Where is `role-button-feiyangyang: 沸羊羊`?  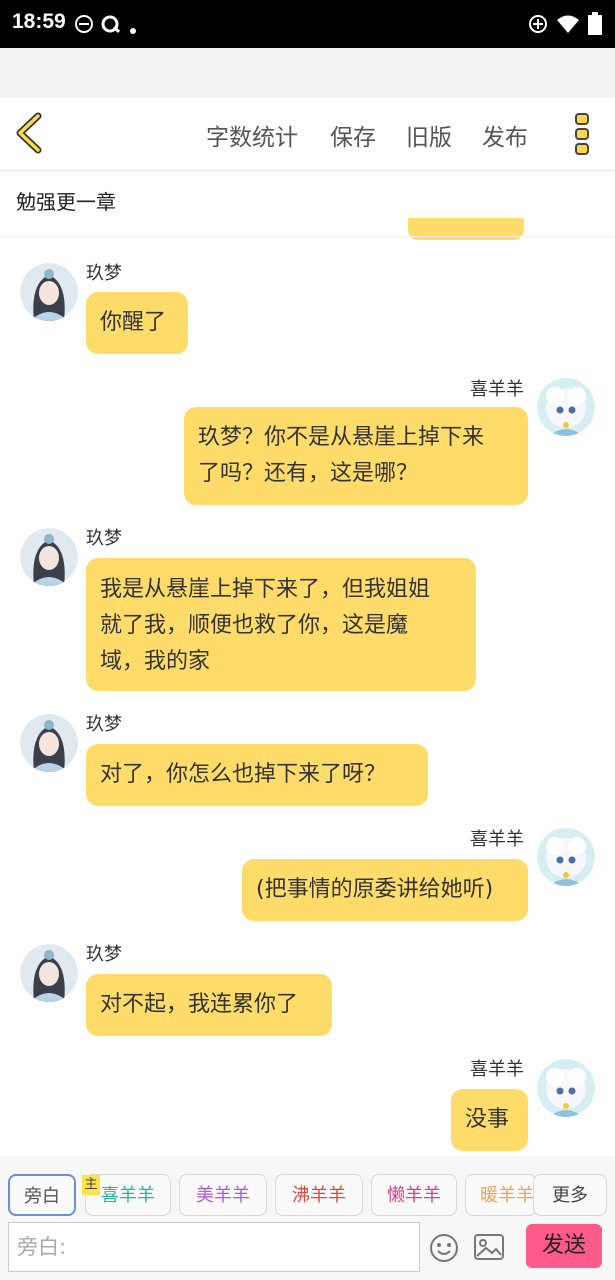 role-button-feiyangyang: 沸羊羊 is located at coordinates (319, 1195).